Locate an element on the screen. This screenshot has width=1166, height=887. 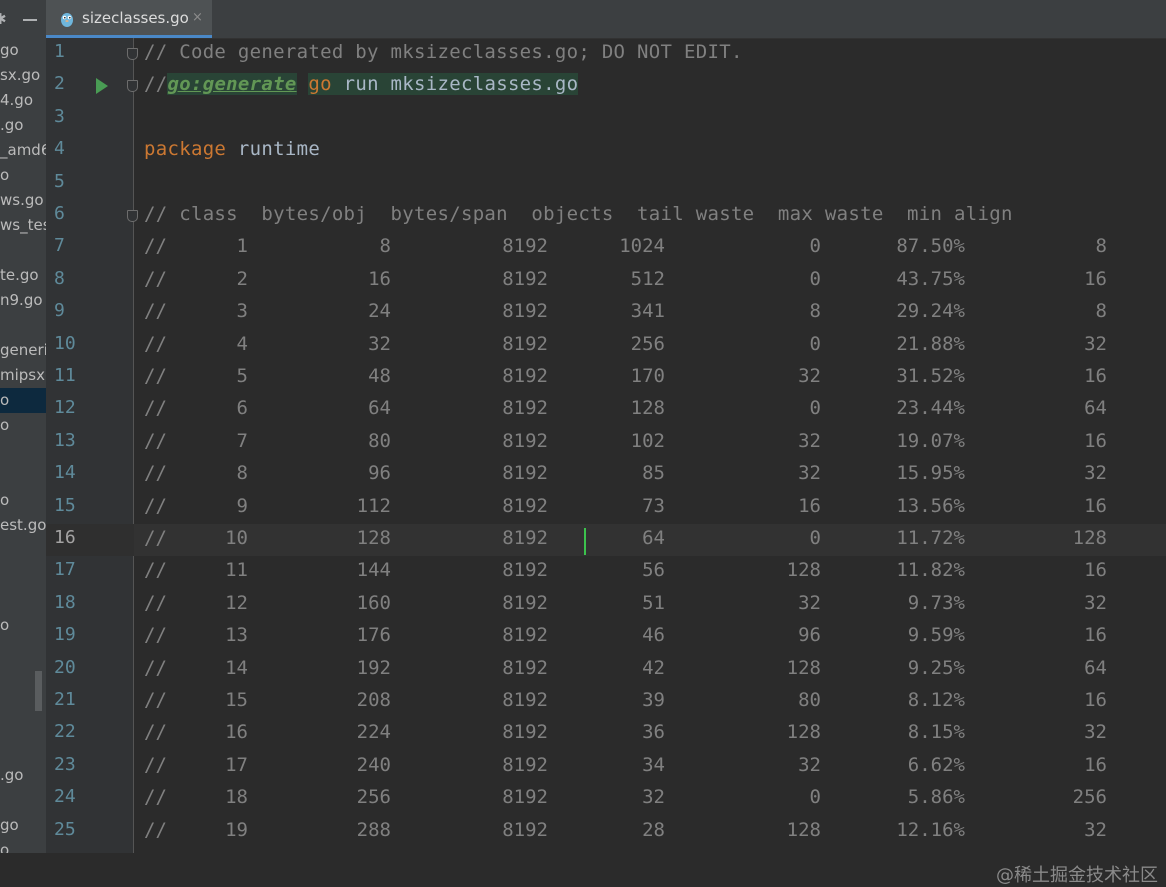
table-cell-class: 8 is located at coordinates (242, 473).